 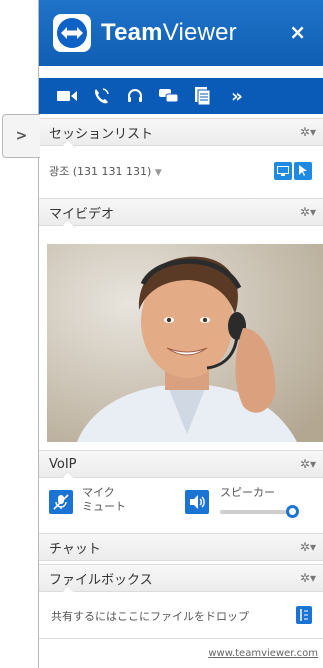 What do you see at coordinates (82, 214) in the screenshot?
I see `section-title: マイビデオ` at bounding box center [82, 214].